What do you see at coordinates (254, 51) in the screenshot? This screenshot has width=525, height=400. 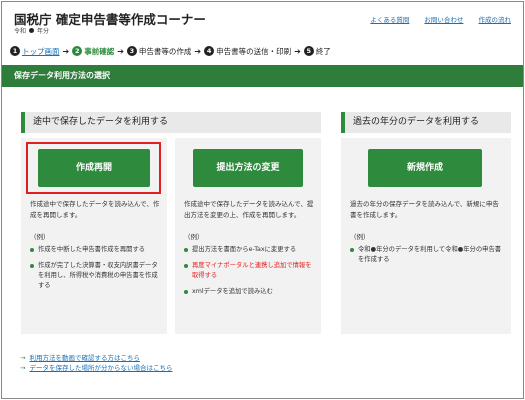 I see `step-4-label: 申告書等の送信・印刷` at bounding box center [254, 51].